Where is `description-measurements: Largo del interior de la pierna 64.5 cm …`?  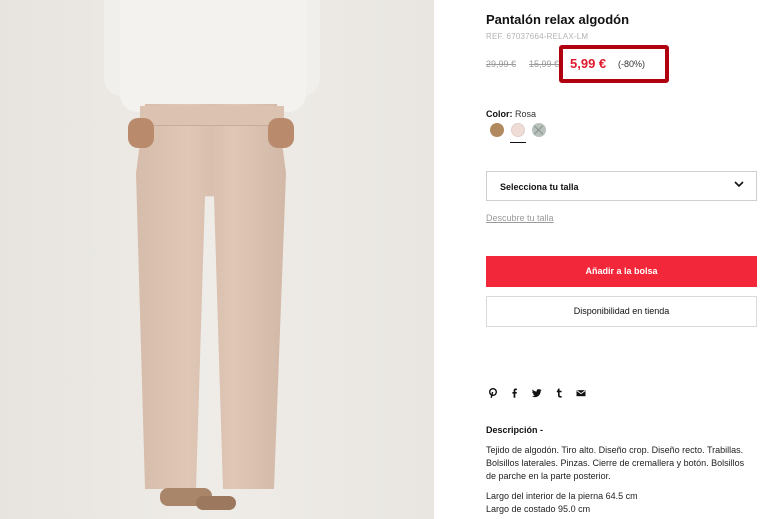 description-measurements: Largo del interior de la pierna 64.5 cm … is located at coordinates (562, 503).